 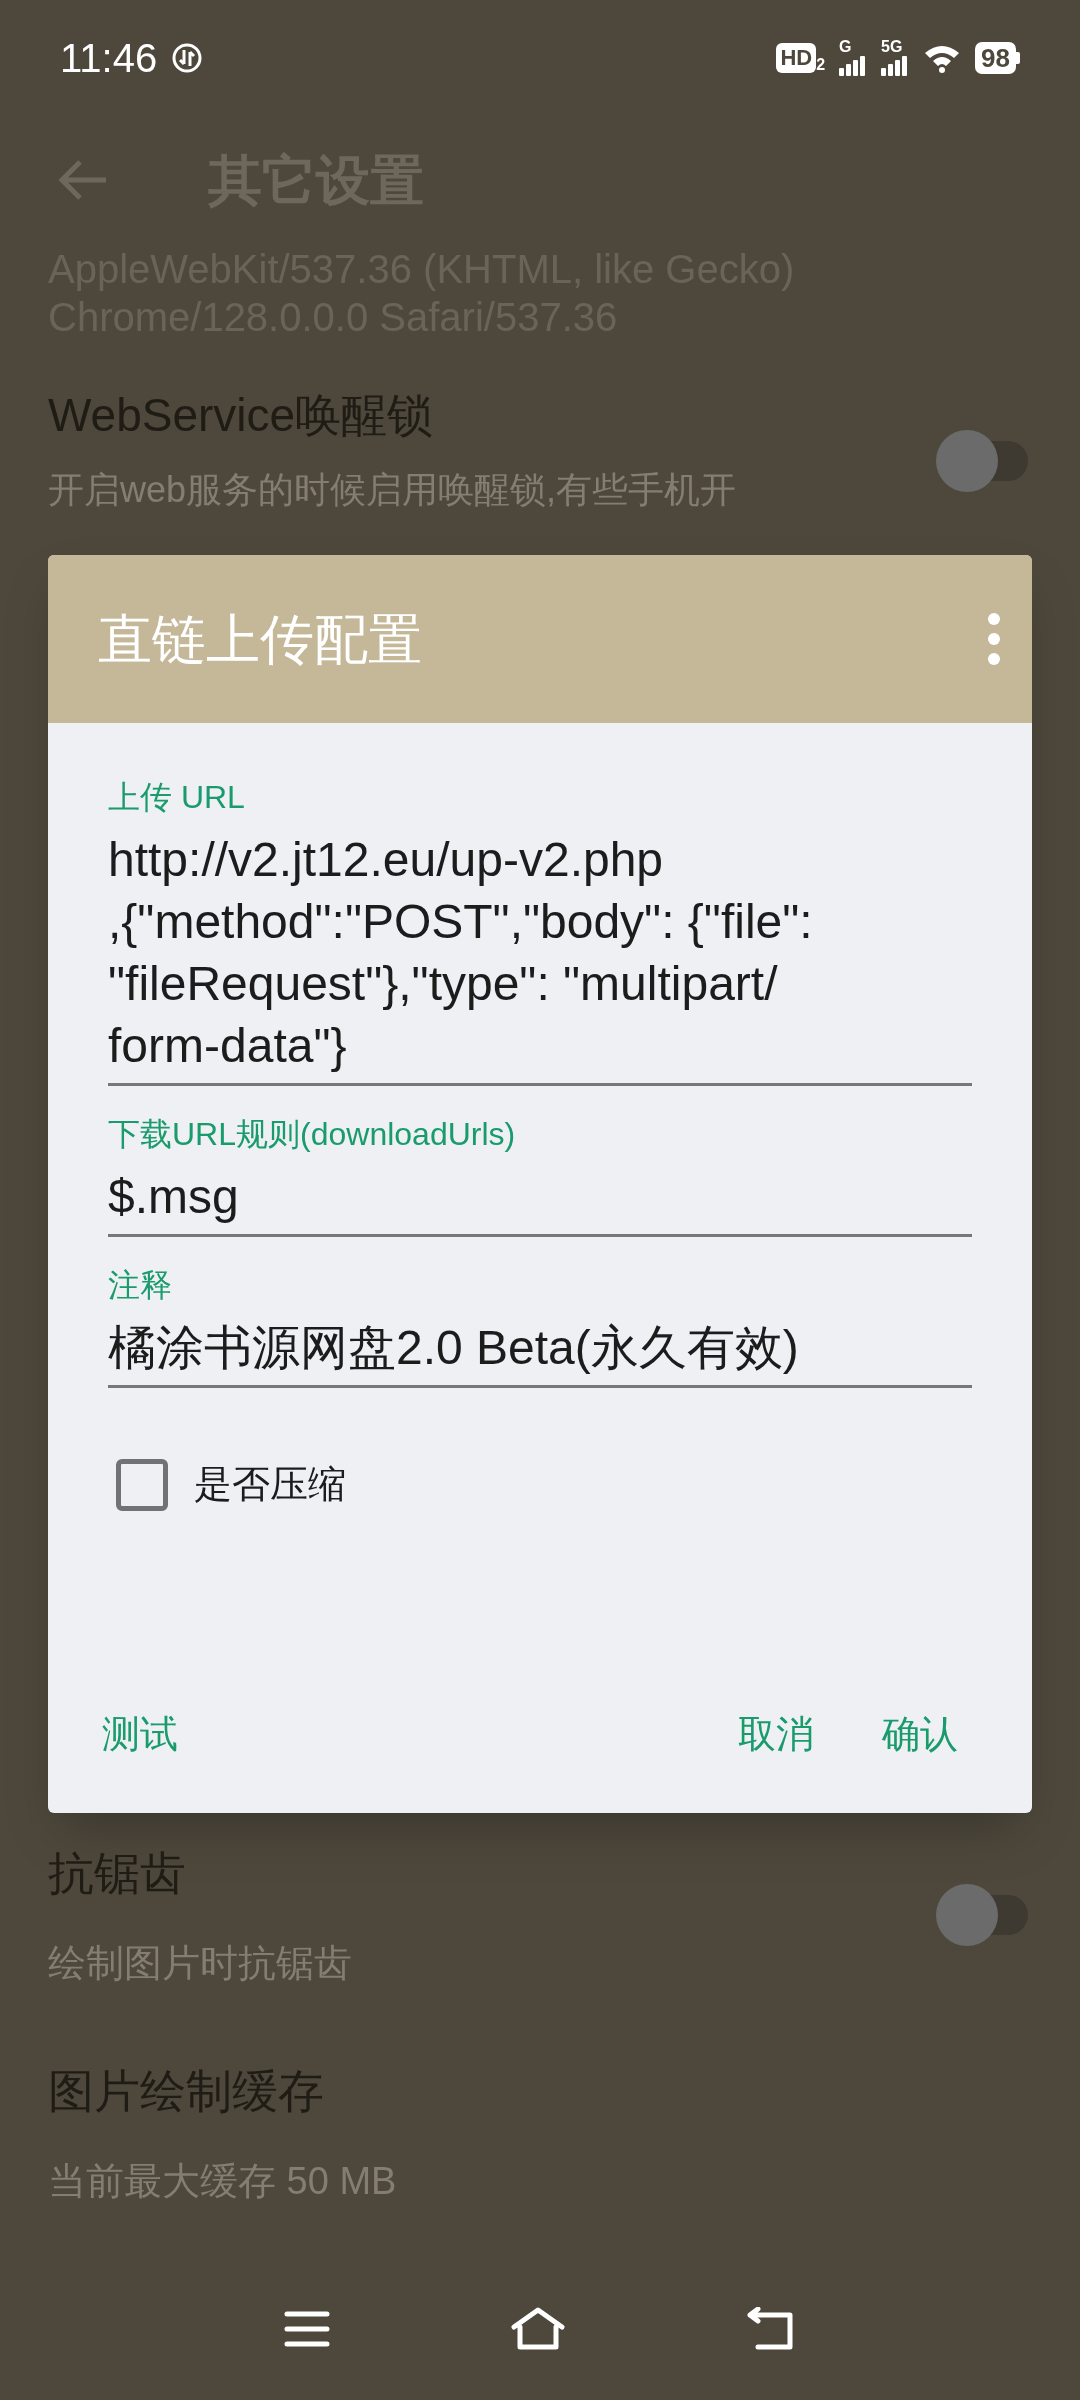 What do you see at coordinates (771, 2329) in the screenshot?
I see `back-icon` at bounding box center [771, 2329].